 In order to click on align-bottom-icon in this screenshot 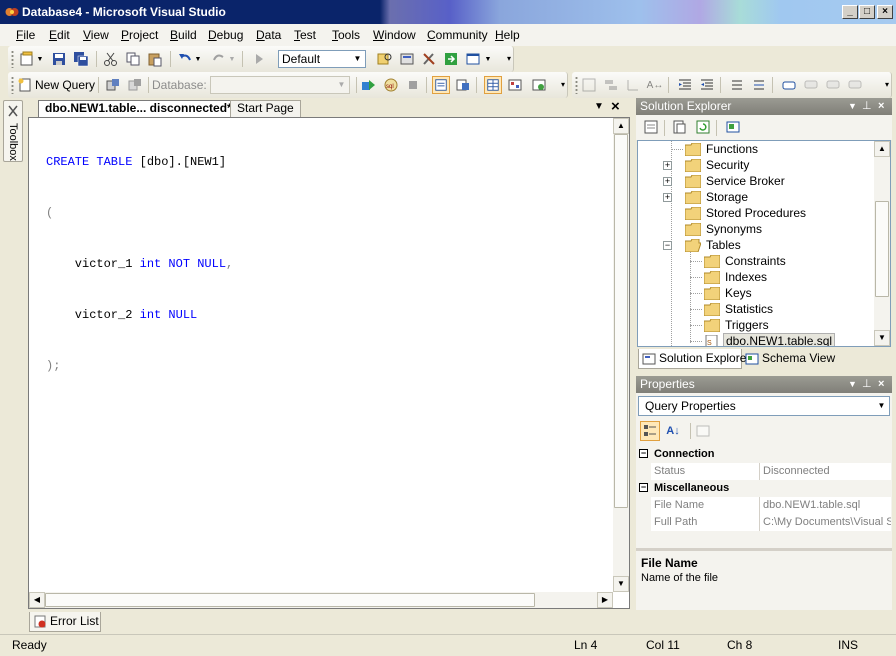, I will do `click(633, 85)`.